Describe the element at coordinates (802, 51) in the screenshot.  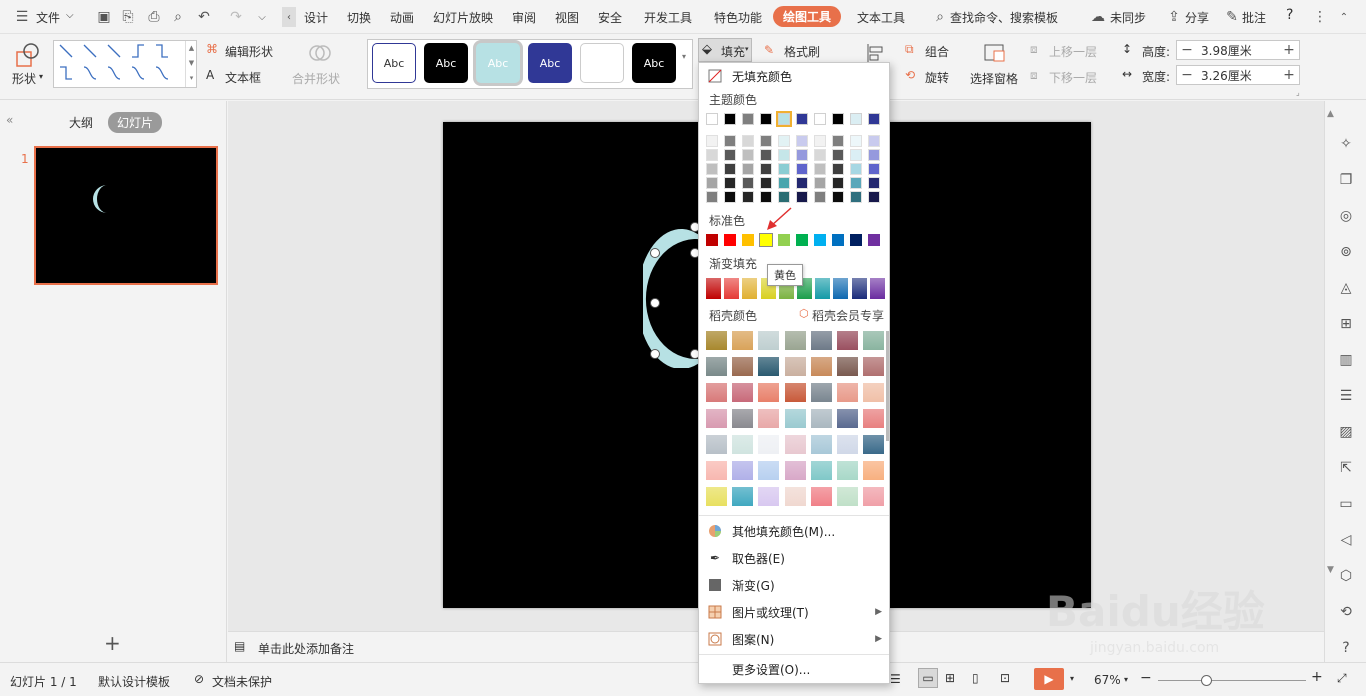
I see `format-painter-button: 格式刷` at that location.